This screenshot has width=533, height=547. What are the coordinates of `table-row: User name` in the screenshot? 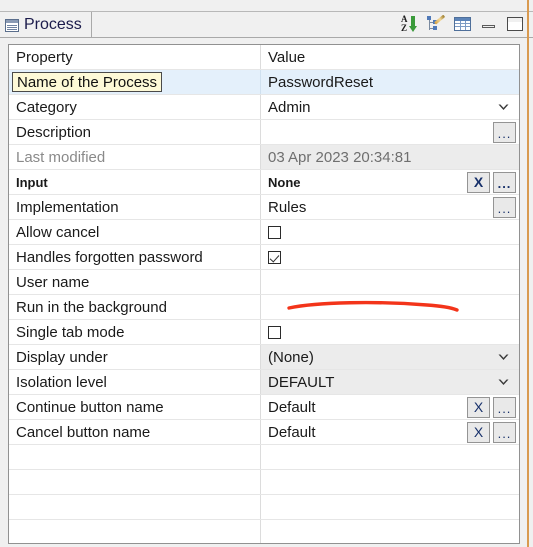 It's located at (264, 282).